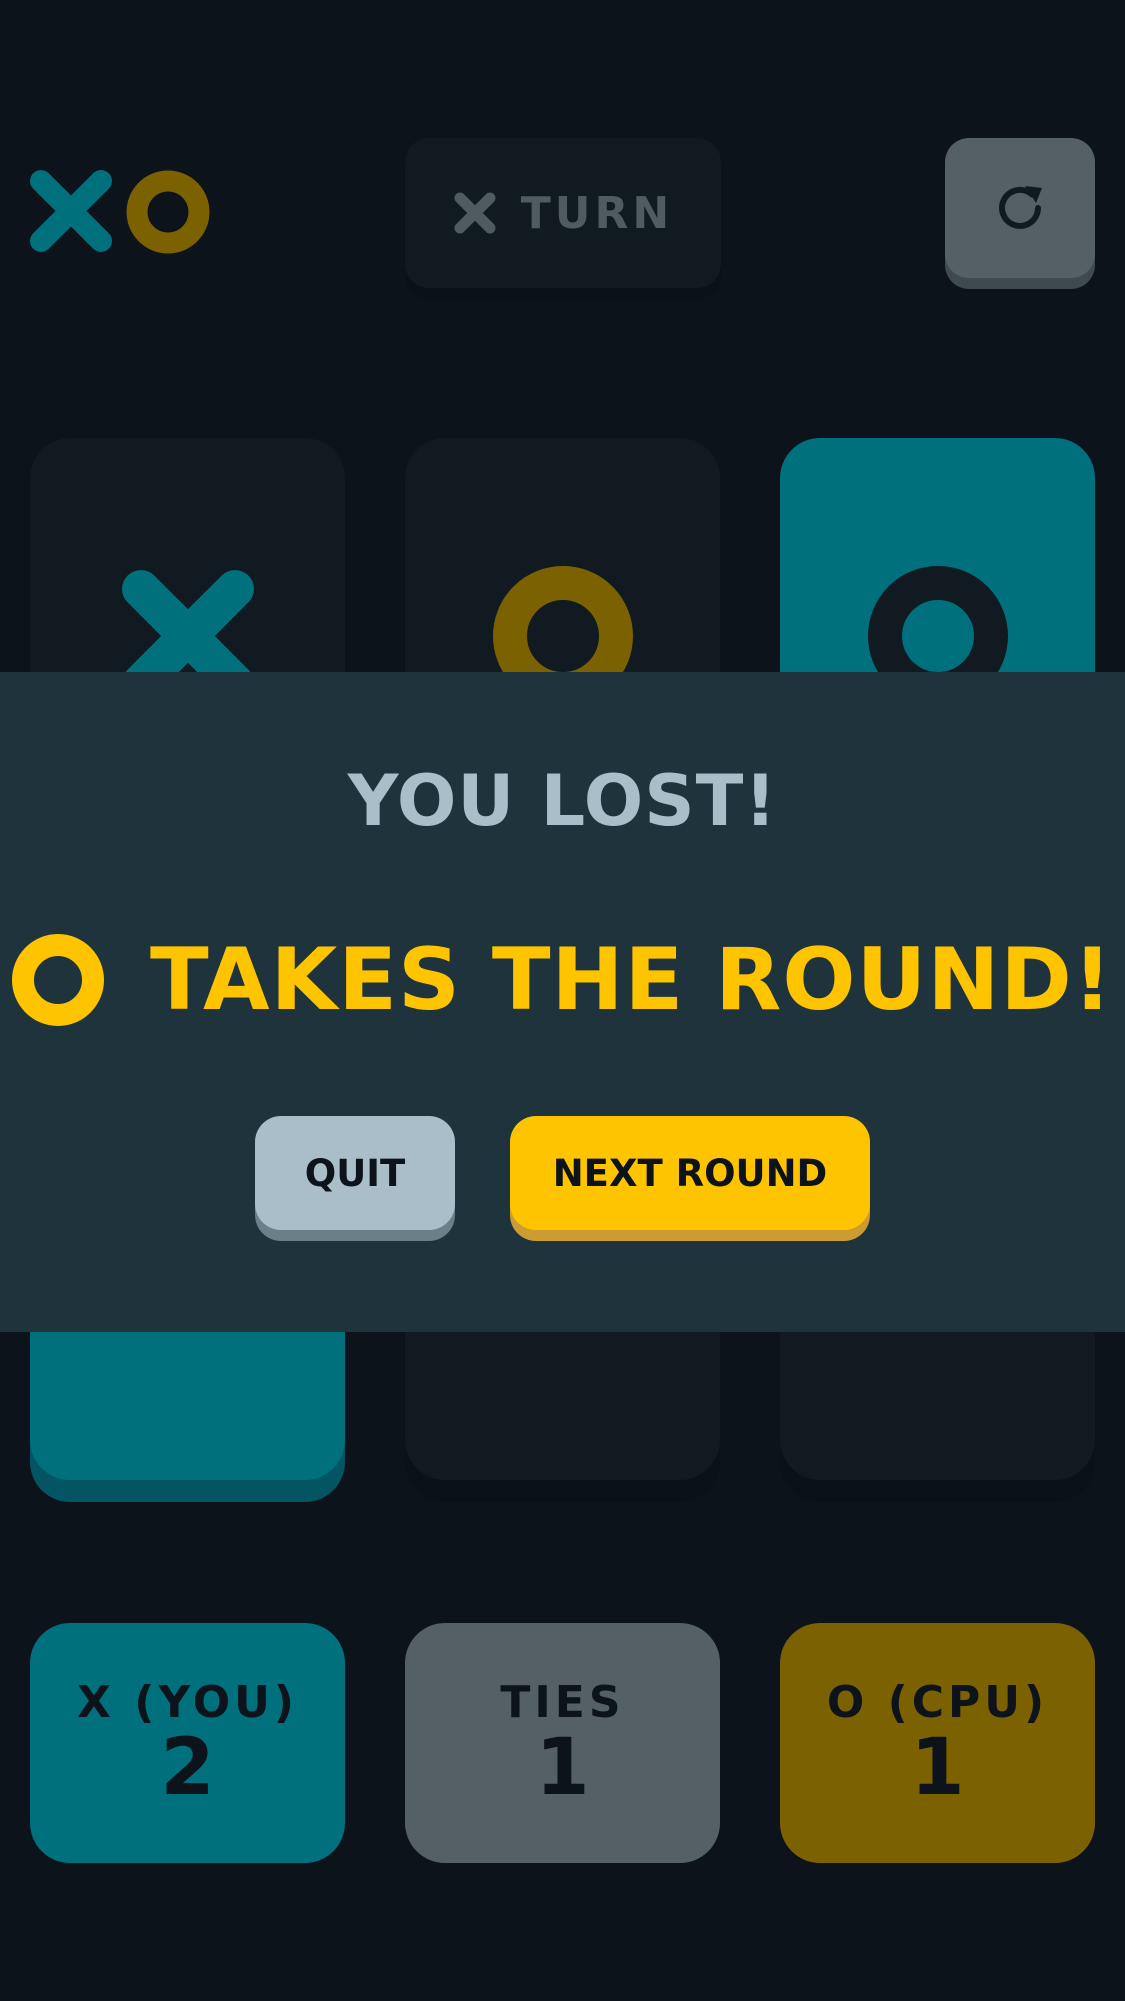  Describe the element at coordinates (937, 1767) in the screenshot. I see `score-o-value: 1` at that location.